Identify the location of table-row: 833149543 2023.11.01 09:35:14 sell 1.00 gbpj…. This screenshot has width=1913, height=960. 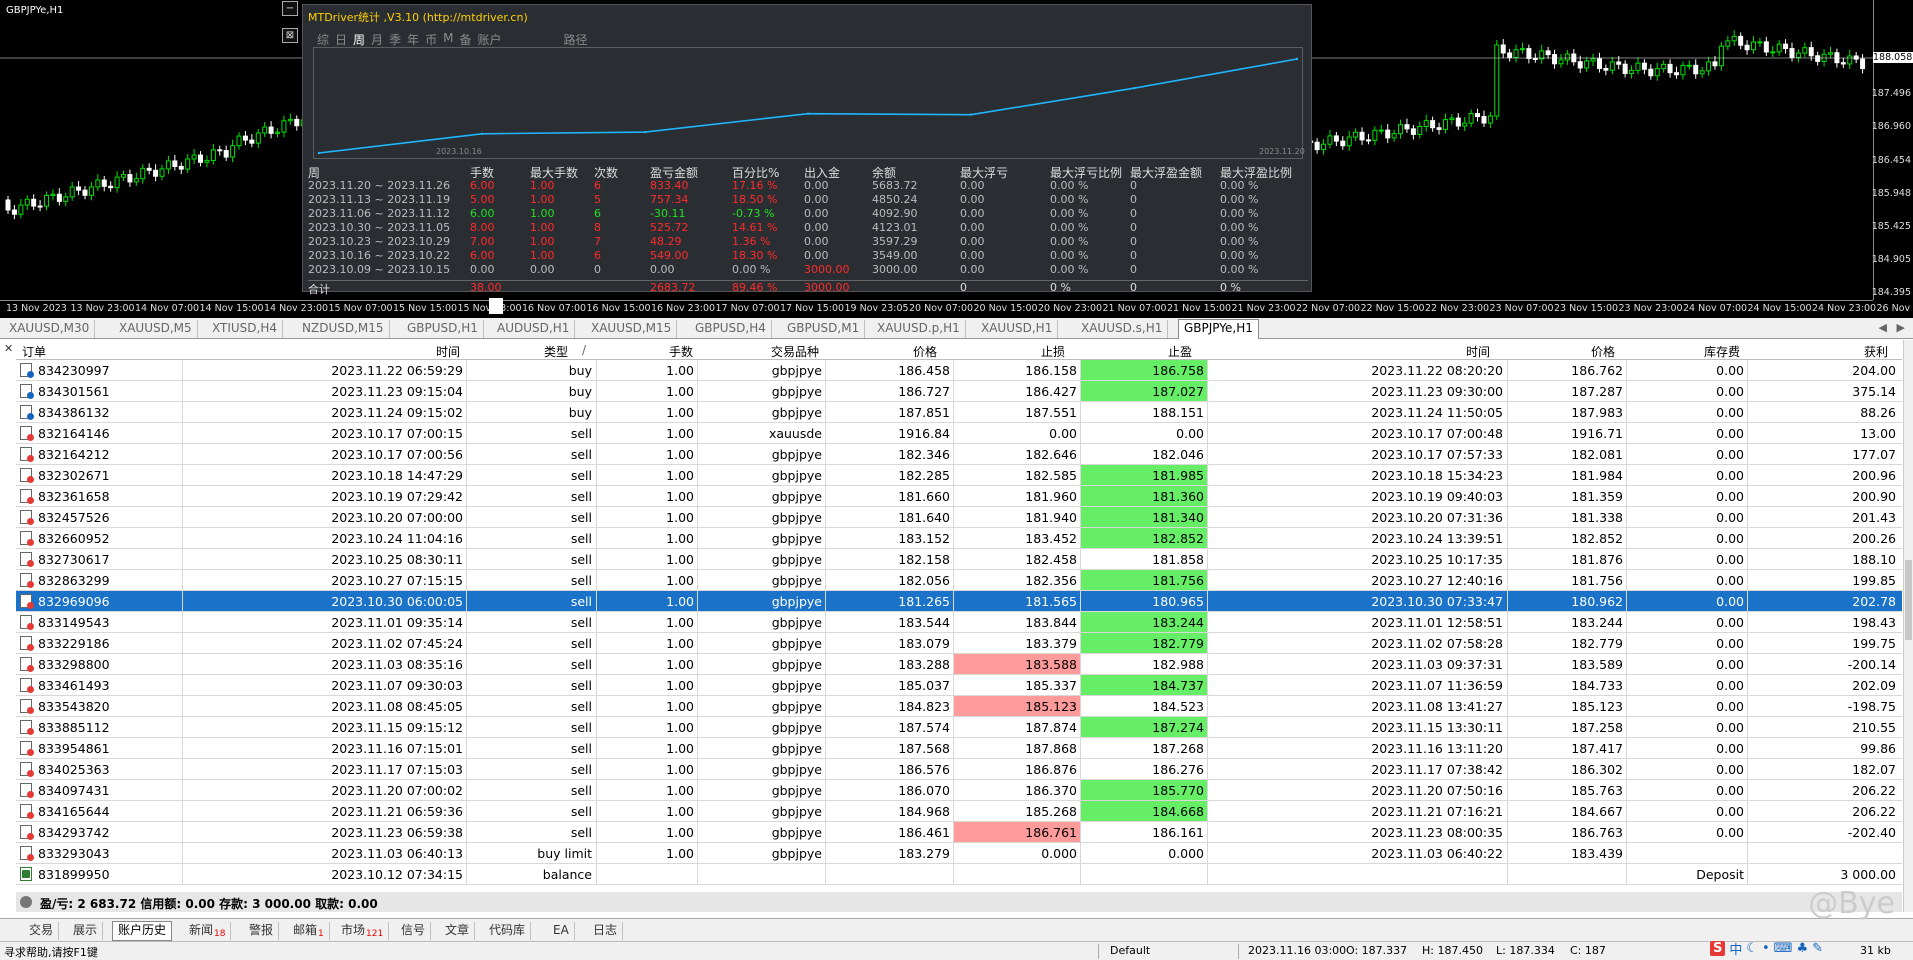
(959, 622).